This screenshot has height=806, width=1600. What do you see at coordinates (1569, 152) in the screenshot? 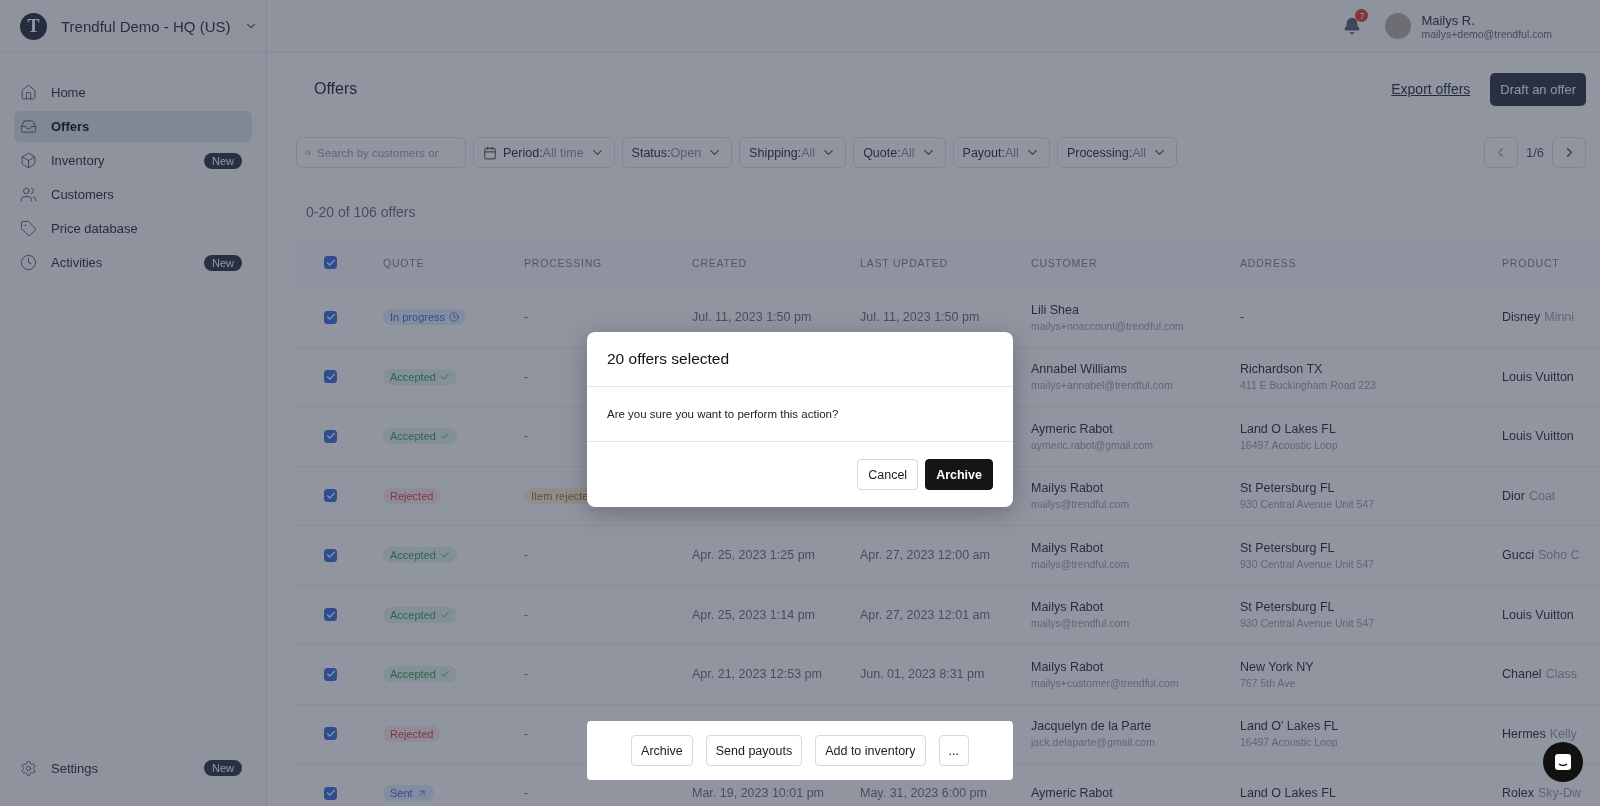
I see `next-page-button` at bounding box center [1569, 152].